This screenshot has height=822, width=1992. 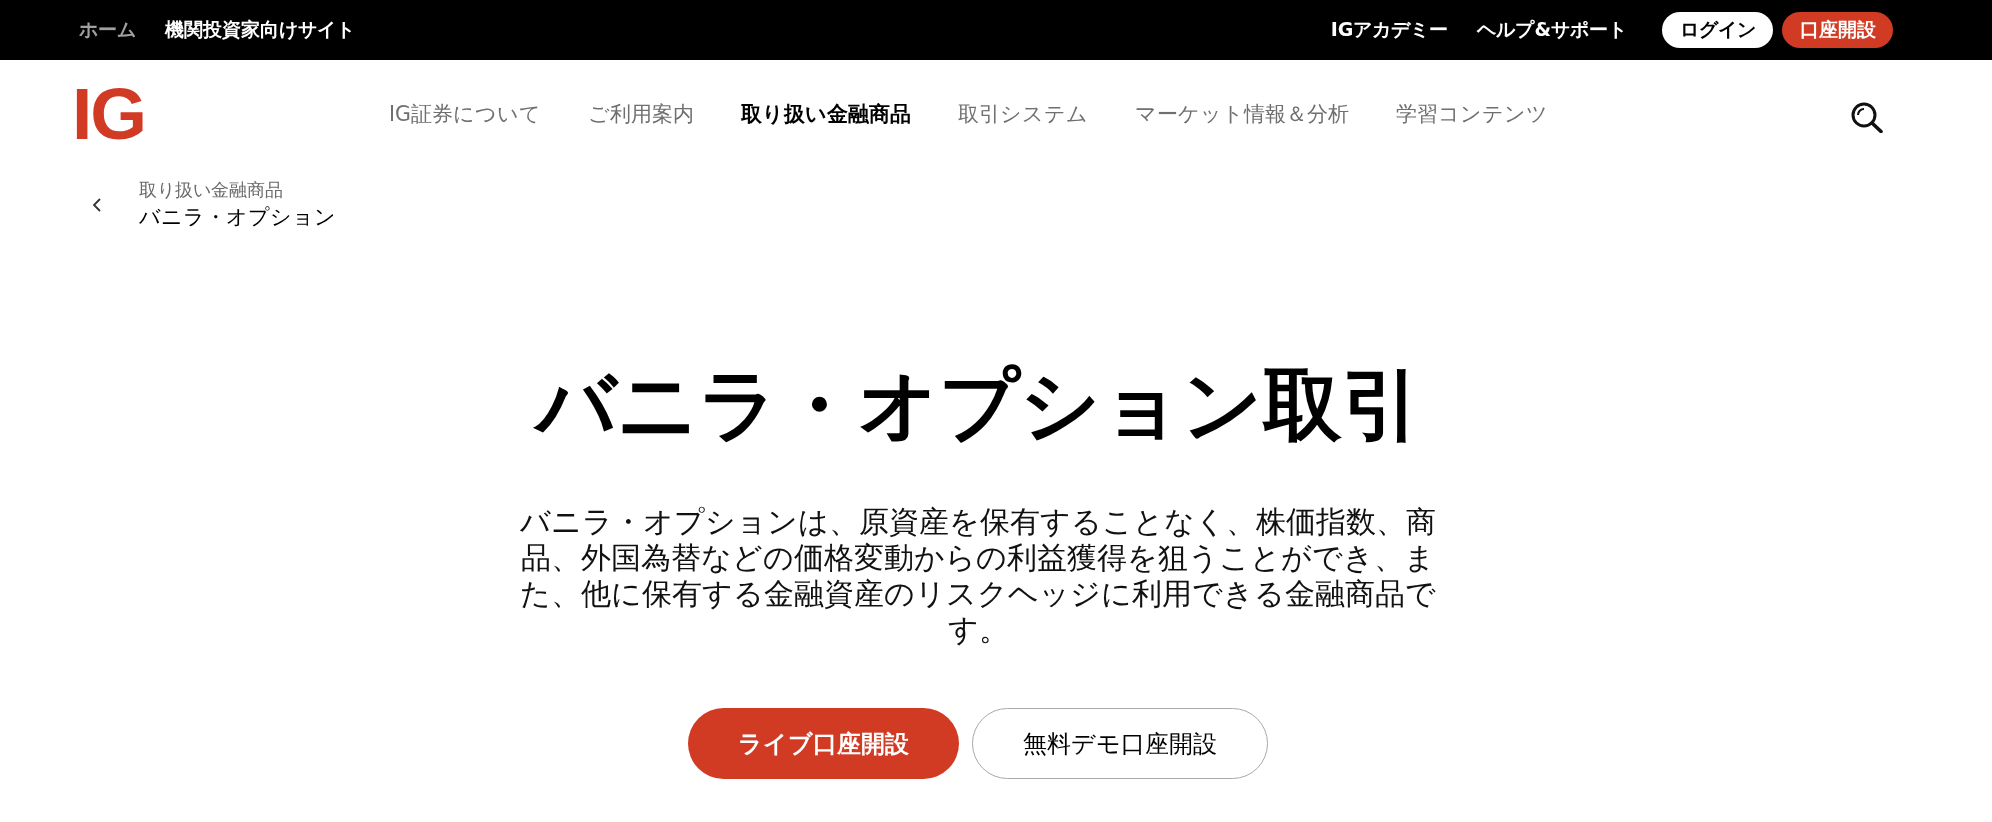 I want to click on open-account-button: 口座開設, so click(x=1837, y=30).